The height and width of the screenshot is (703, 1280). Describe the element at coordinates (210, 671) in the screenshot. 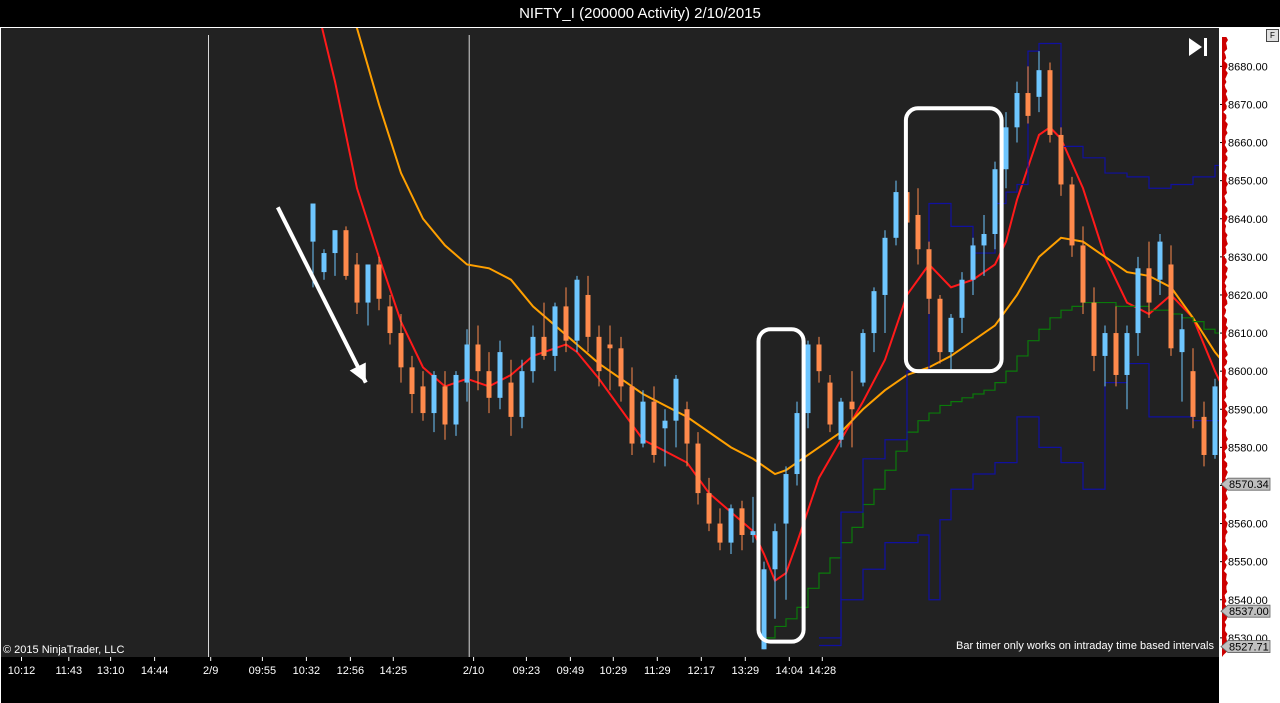

I see `x-tick-label: 2/9` at that location.